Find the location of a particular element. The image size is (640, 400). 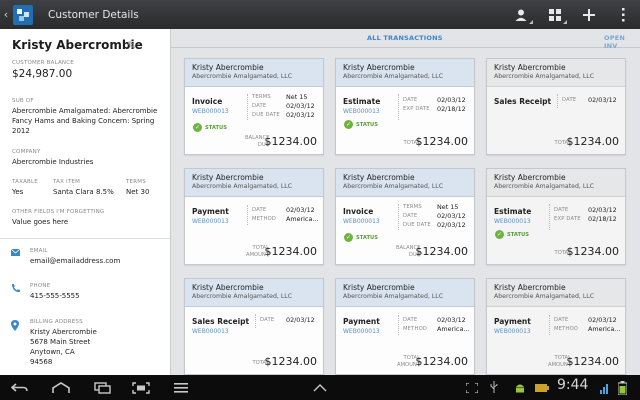

field-label: DUE DATE is located at coordinates (417, 225).